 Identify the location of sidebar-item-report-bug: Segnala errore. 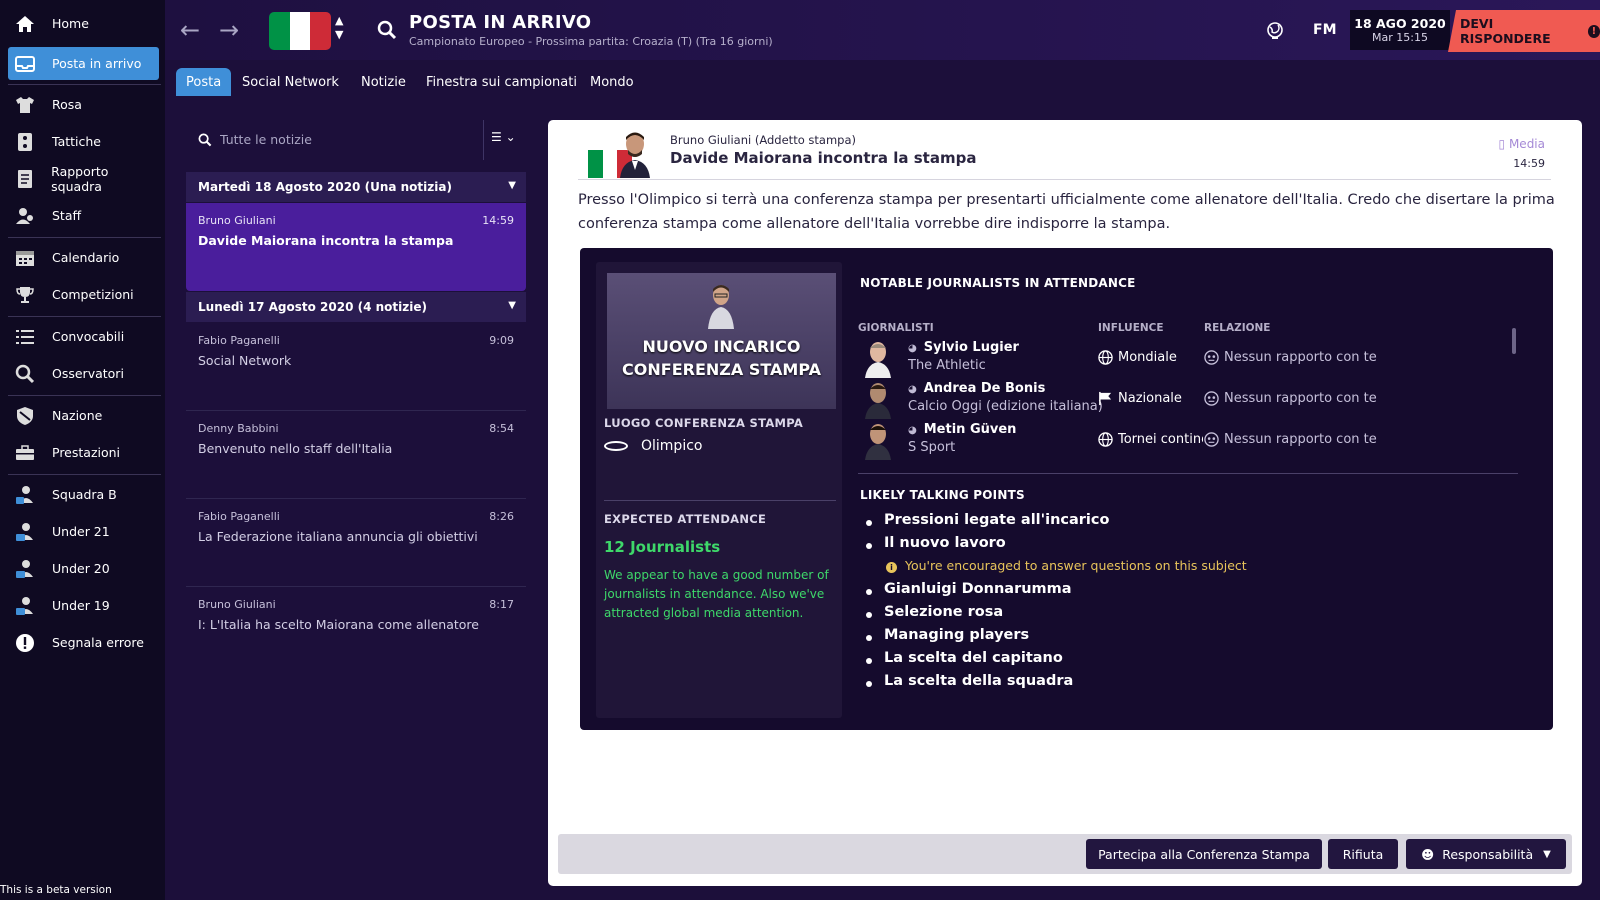
(83, 642).